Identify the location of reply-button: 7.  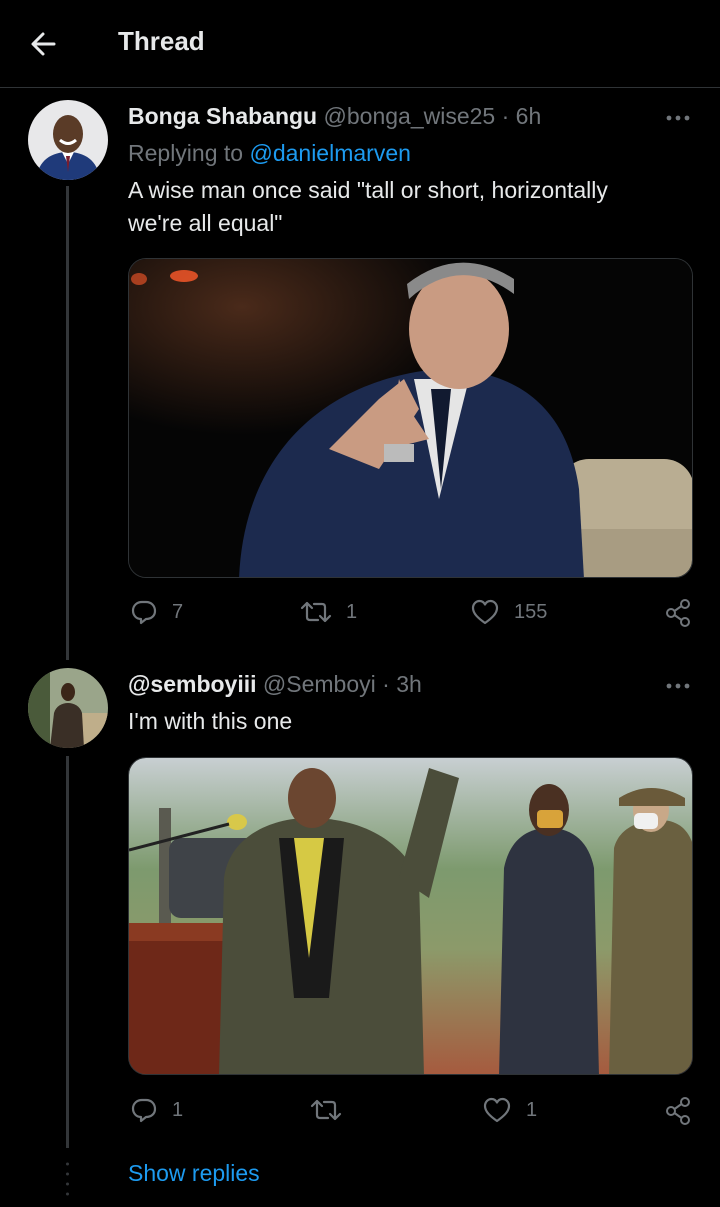
(156, 612).